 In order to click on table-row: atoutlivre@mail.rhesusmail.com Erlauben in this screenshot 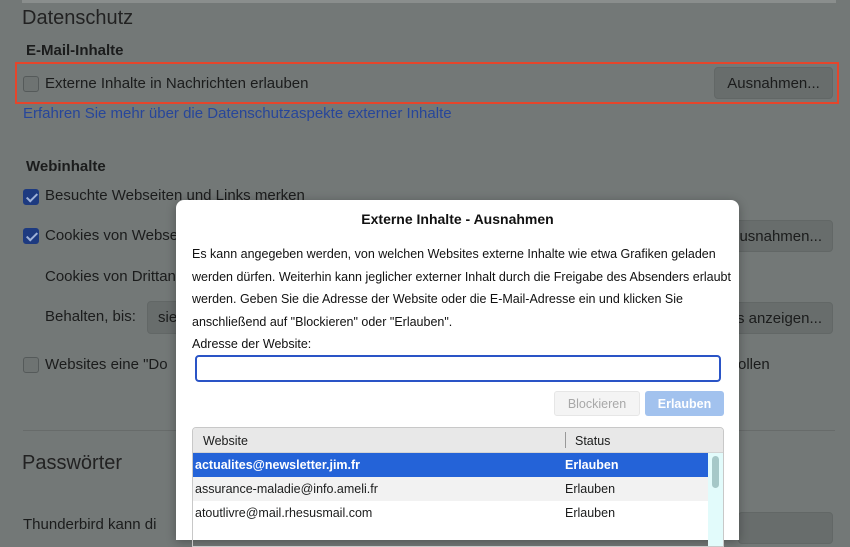, I will do `click(451, 513)`.